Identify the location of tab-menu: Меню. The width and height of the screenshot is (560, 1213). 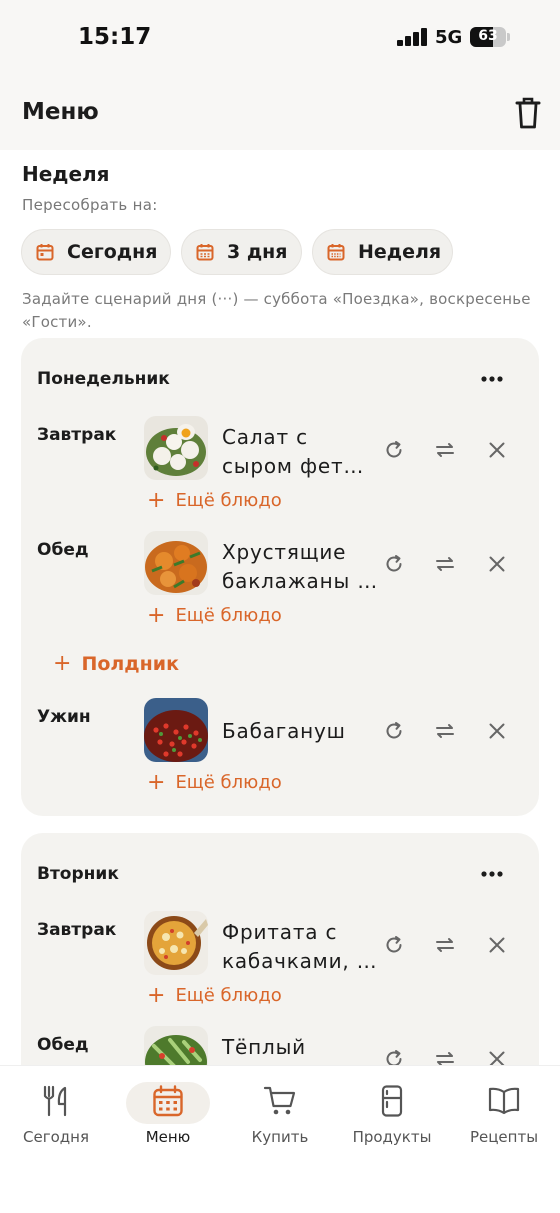
(168, 1114).